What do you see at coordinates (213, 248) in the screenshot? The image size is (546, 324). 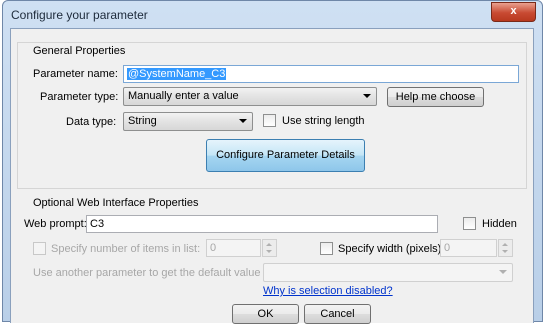 I see `items-count-value: 0` at bounding box center [213, 248].